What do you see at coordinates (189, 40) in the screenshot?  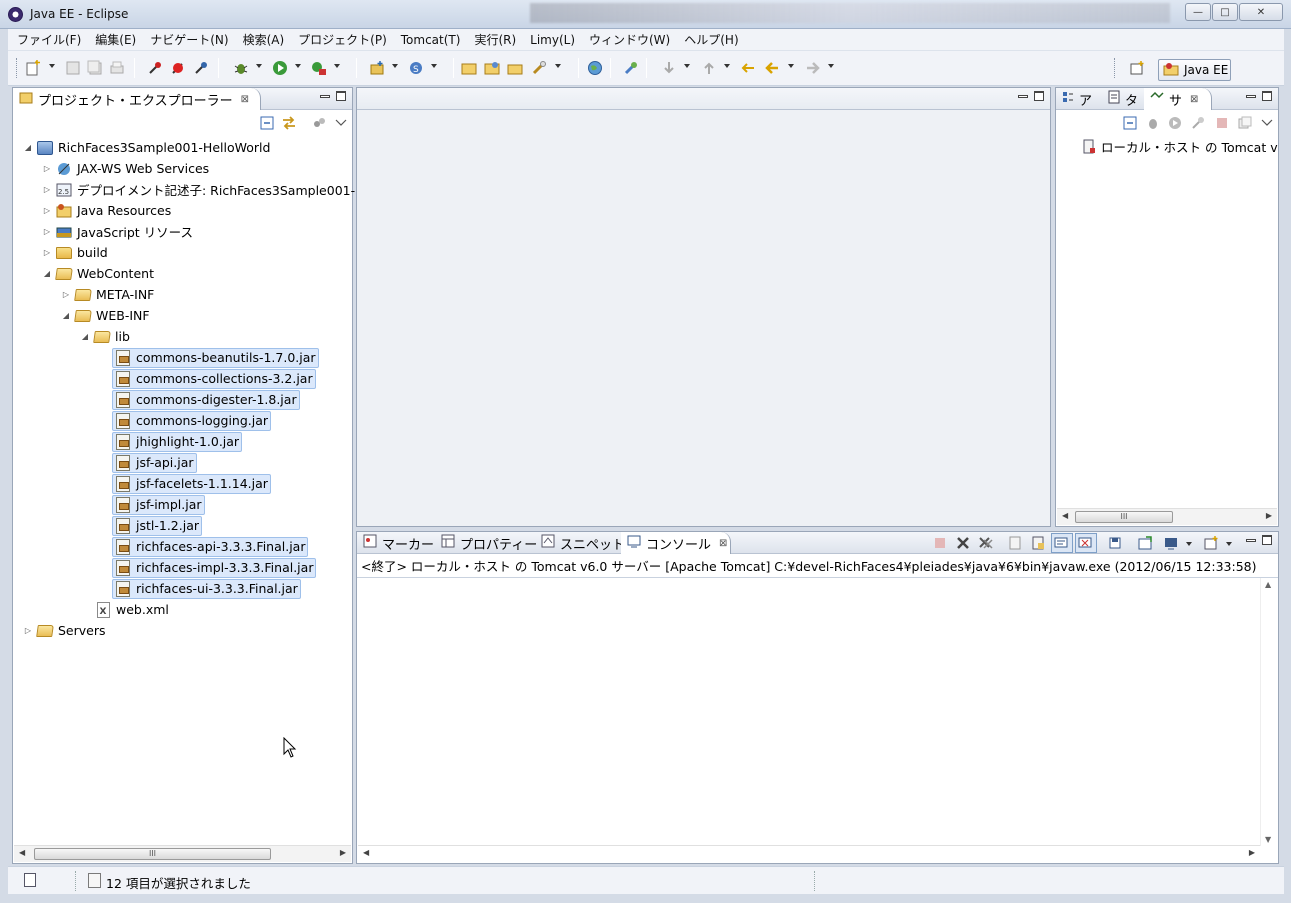 I see `menu-navigate: ナビゲート(N)` at bounding box center [189, 40].